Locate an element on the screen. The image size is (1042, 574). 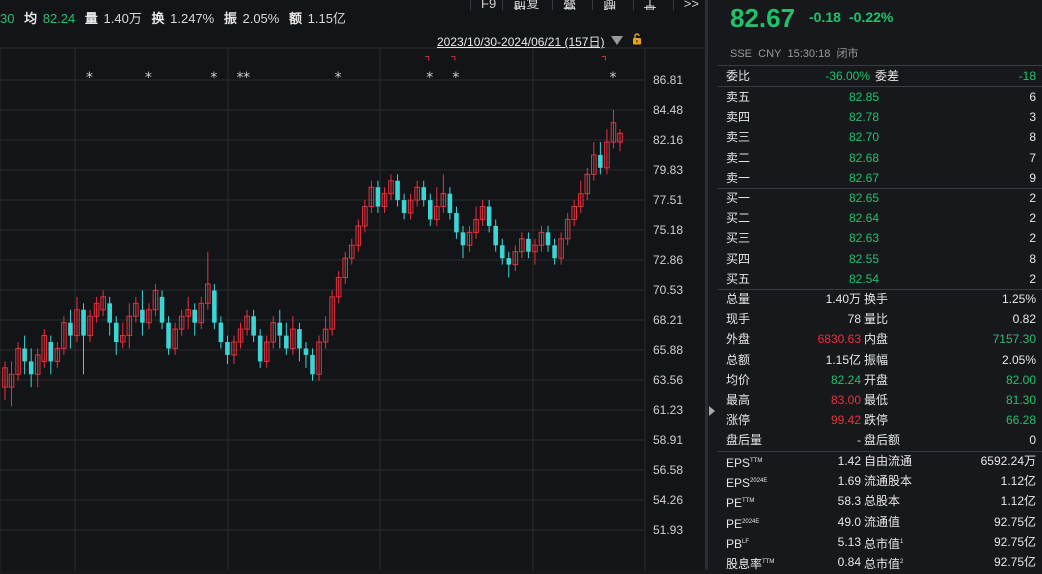
ask-level-price: 82.70 is located at coordinates (864, 137).